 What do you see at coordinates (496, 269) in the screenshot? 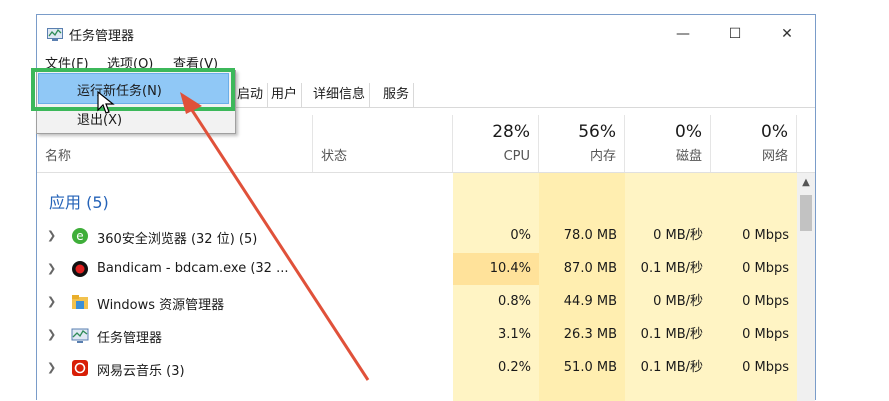
I see `process-cpu: 10.4%` at bounding box center [496, 269].